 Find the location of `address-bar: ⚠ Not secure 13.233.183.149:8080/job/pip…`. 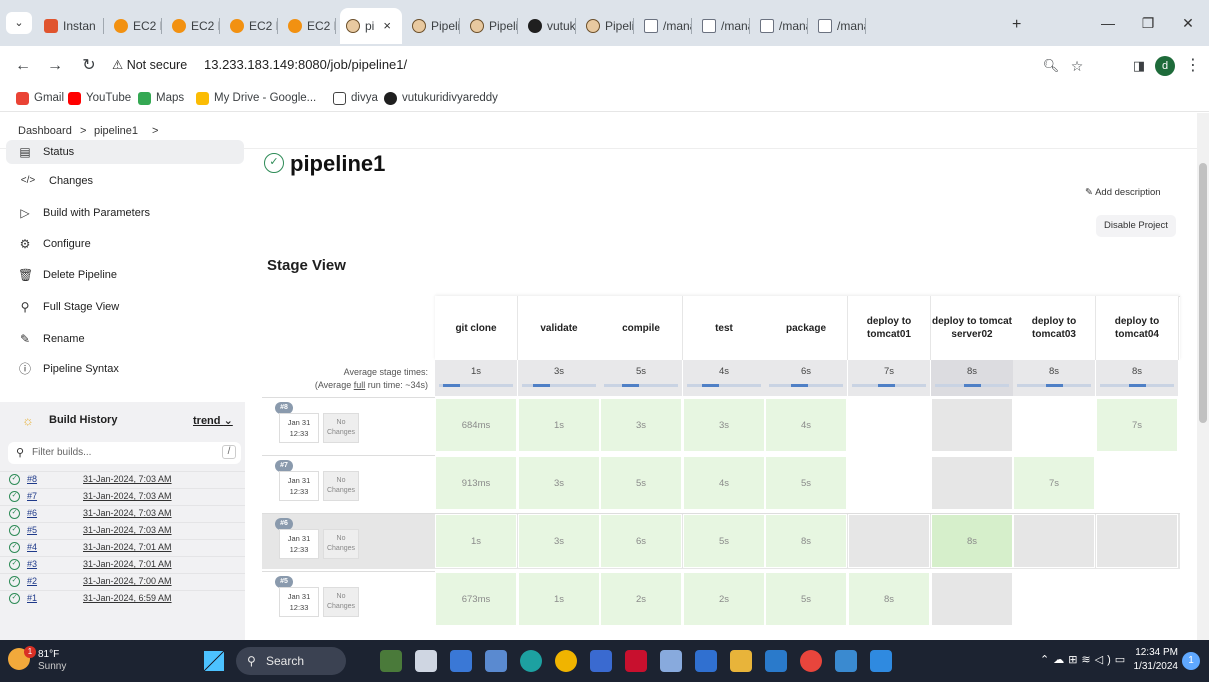

address-bar: ⚠ Not secure 13.233.183.149:8080/job/pip… is located at coordinates (601, 65).